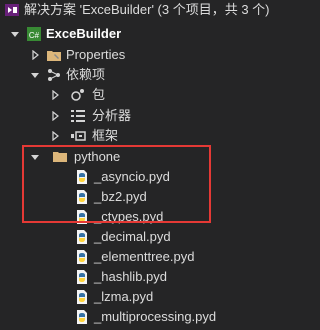 Image resolution: width=320 pixels, height=330 pixels. What do you see at coordinates (96, 54) in the screenshot?
I see `tree-item-label: Properties` at bounding box center [96, 54].